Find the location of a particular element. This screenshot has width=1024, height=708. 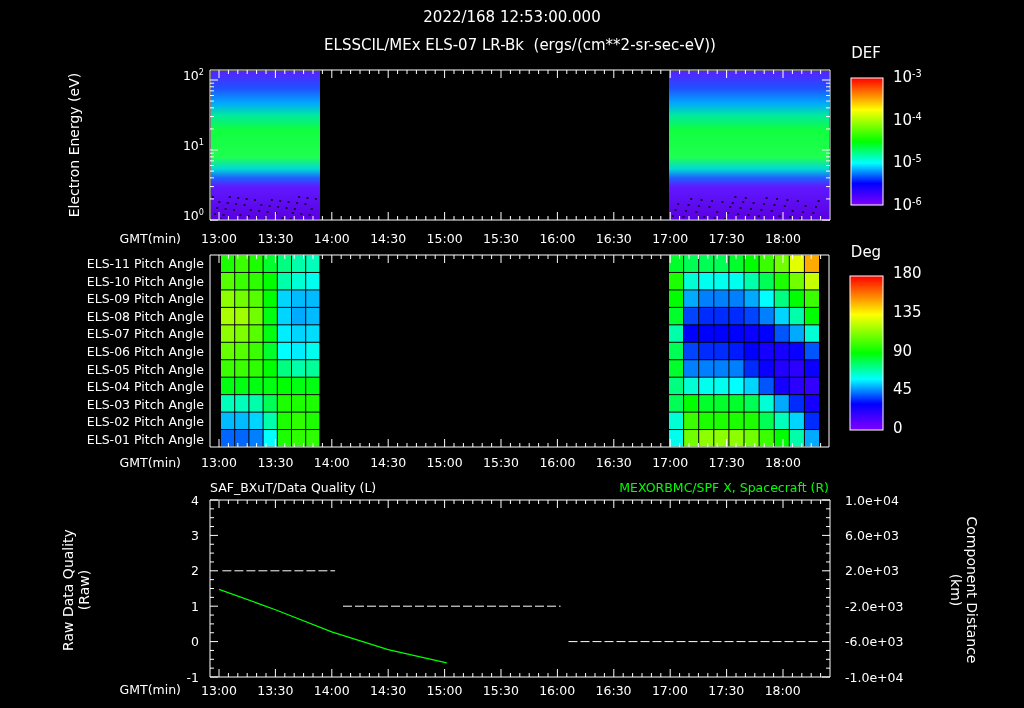

row-label: ELS-08 Pitch Angle is located at coordinates (145, 316).